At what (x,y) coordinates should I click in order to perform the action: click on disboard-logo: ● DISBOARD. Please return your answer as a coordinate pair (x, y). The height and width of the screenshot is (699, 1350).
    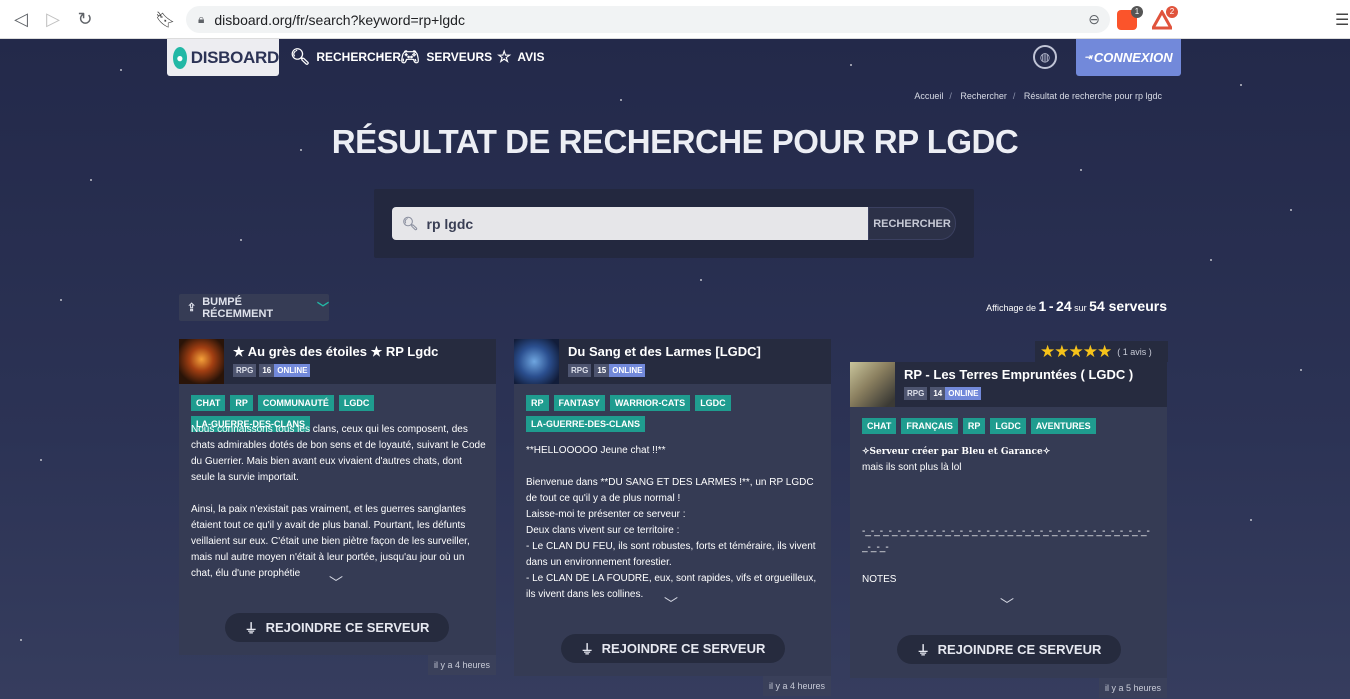
    Looking at the image, I should click on (223, 57).